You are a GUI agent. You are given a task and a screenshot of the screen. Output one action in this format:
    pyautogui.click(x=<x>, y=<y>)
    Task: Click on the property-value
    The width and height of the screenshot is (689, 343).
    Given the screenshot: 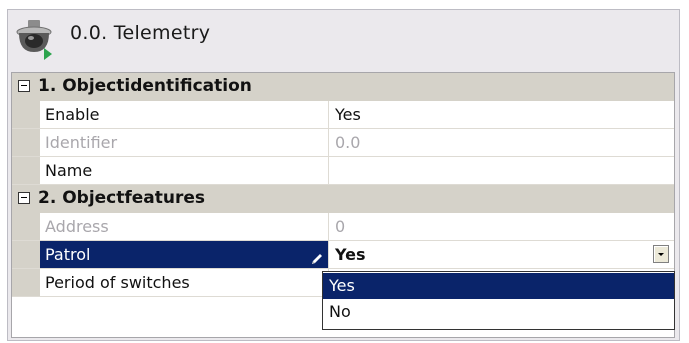 What is the action you would take?
    pyautogui.click(x=501, y=170)
    